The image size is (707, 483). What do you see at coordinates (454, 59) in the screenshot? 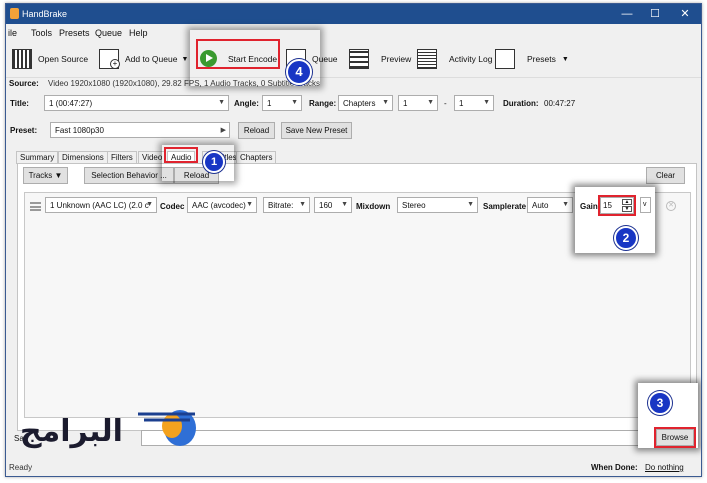
I see `activity-log-button: Activity Log` at bounding box center [454, 59].